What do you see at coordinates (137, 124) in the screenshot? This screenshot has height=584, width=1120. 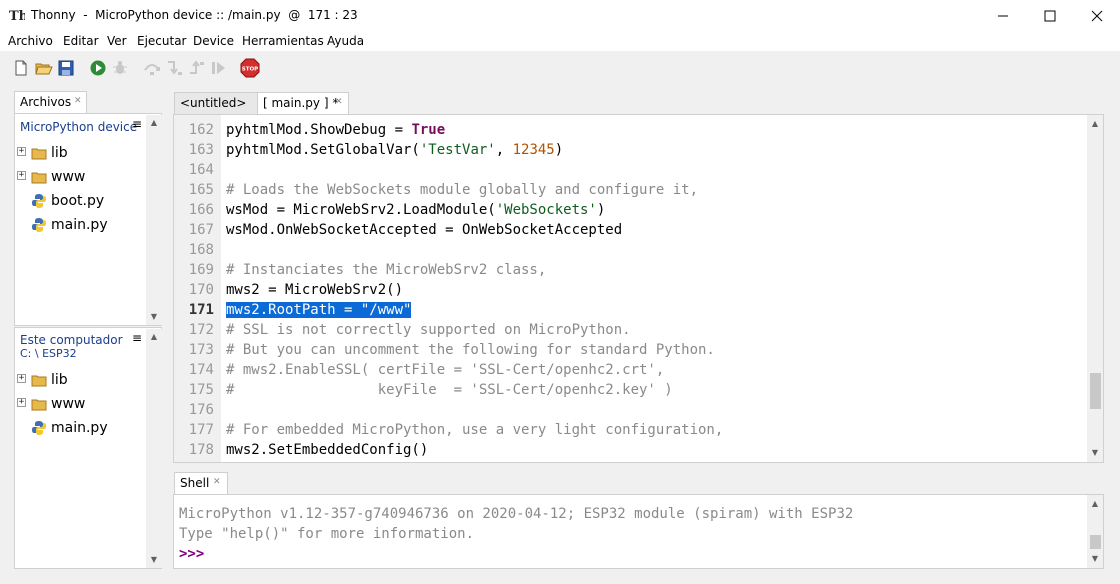 I see `device-menu-icon: ≡` at bounding box center [137, 124].